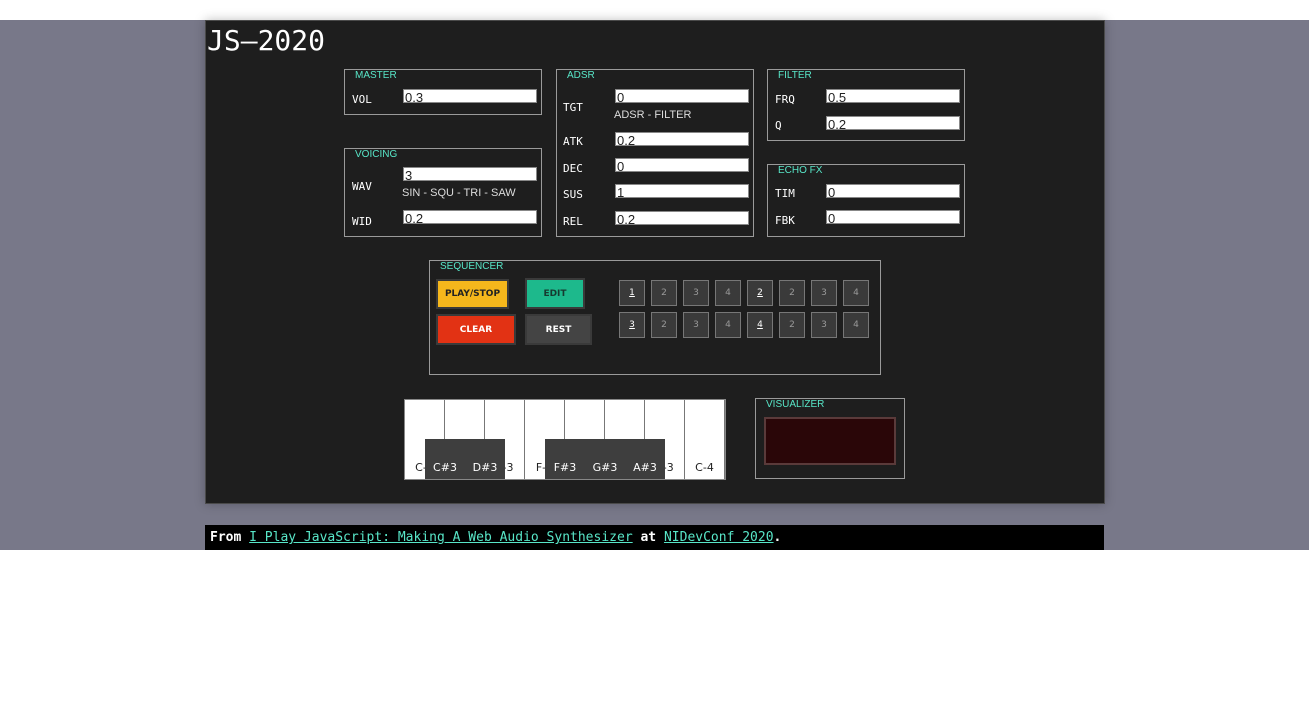 The image size is (1309, 715). Describe the element at coordinates (581, 75) in the screenshot. I see `adsr-label: ADSR` at that location.